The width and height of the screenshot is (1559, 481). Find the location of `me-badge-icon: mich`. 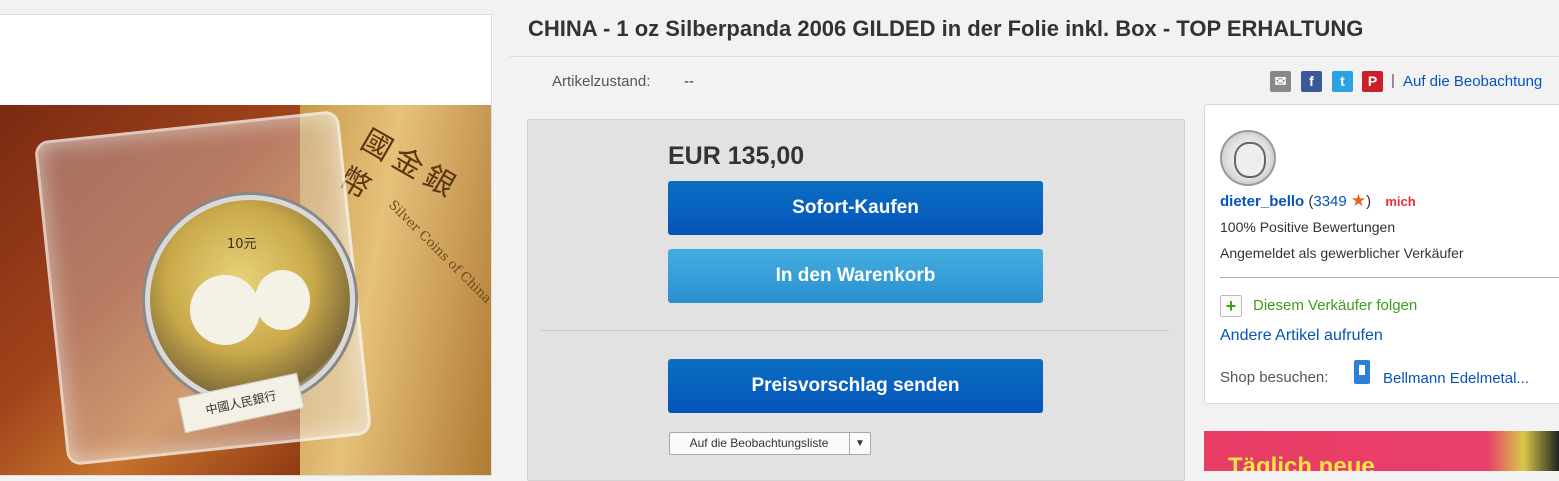

me-badge-icon: mich is located at coordinates (1400, 201).